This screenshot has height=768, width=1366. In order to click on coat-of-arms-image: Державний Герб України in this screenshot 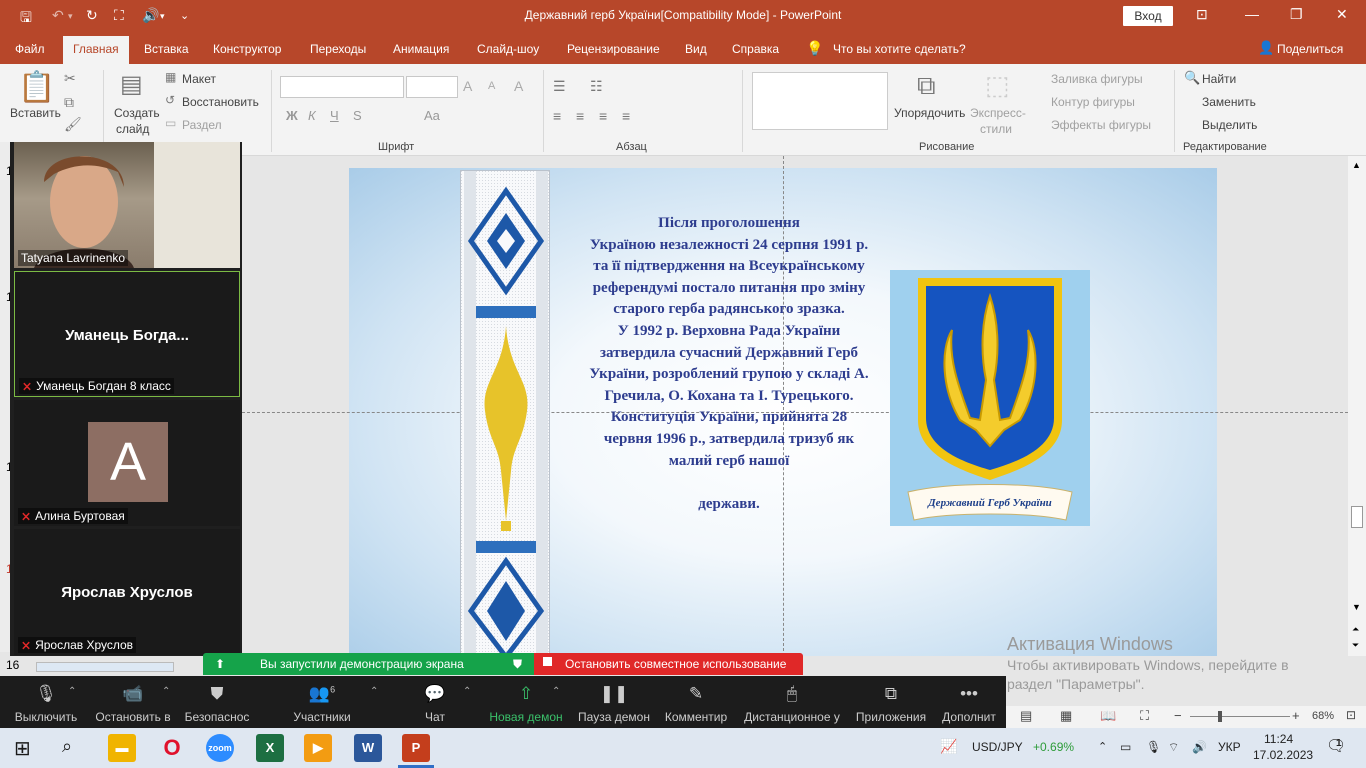, I will do `click(990, 398)`.